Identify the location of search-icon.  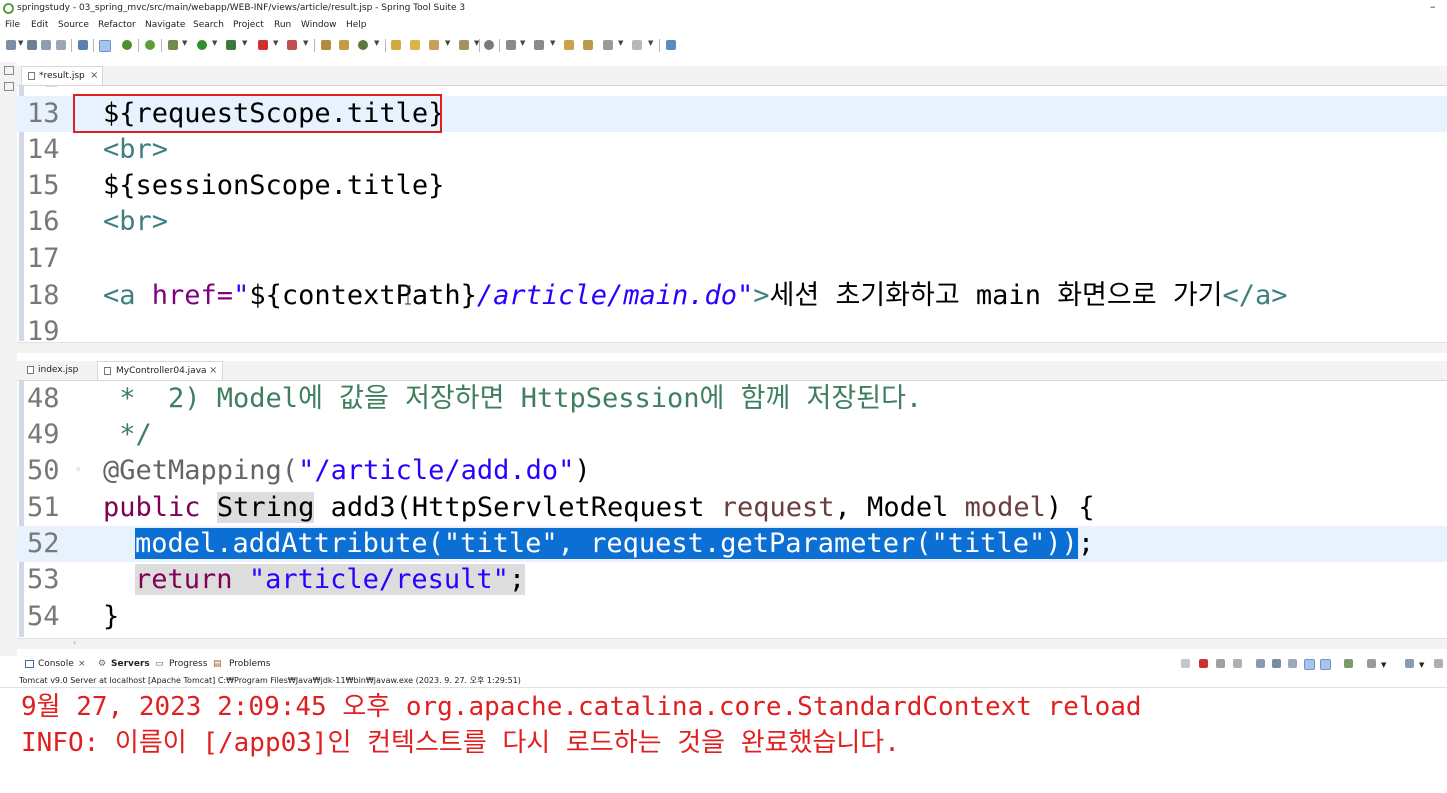
(464, 45).